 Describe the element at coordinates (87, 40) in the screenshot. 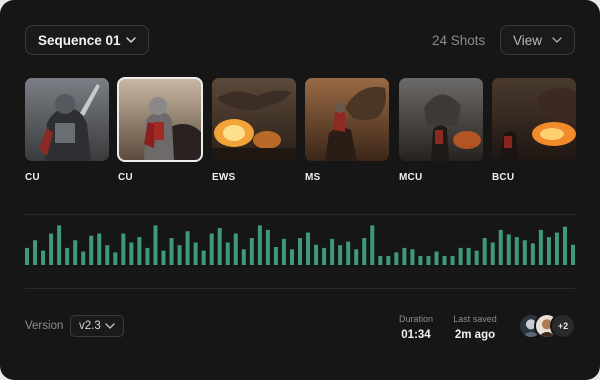

I see `sequence-dropdown: Sequence 01` at that location.